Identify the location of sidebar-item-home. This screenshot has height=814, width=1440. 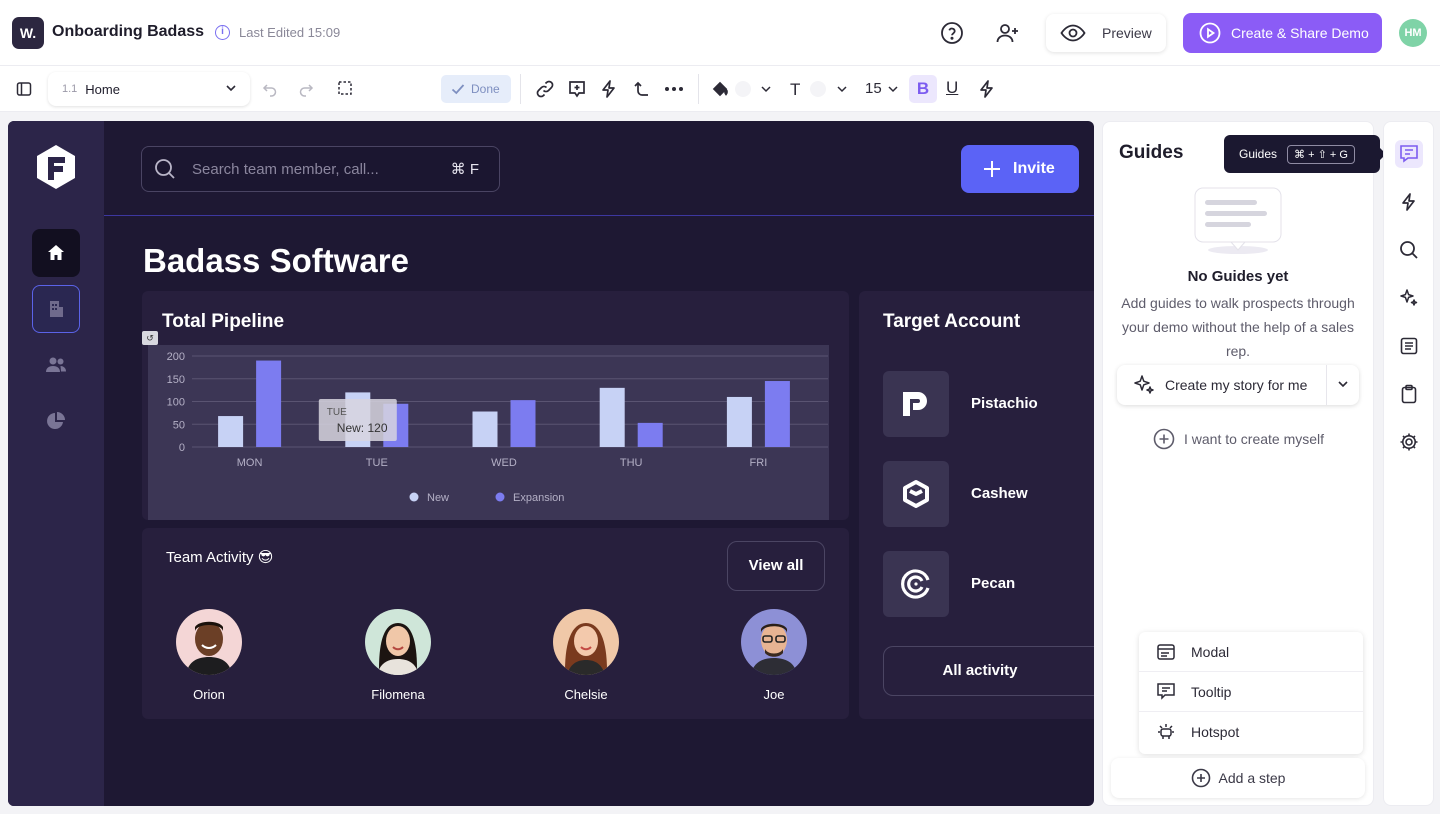
(56, 253).